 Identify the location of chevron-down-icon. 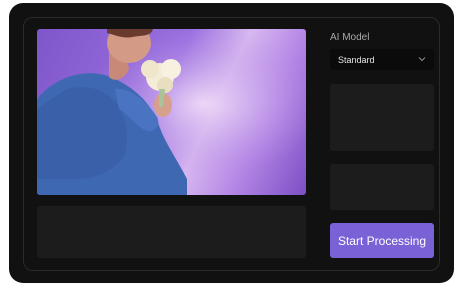
(422, 59).